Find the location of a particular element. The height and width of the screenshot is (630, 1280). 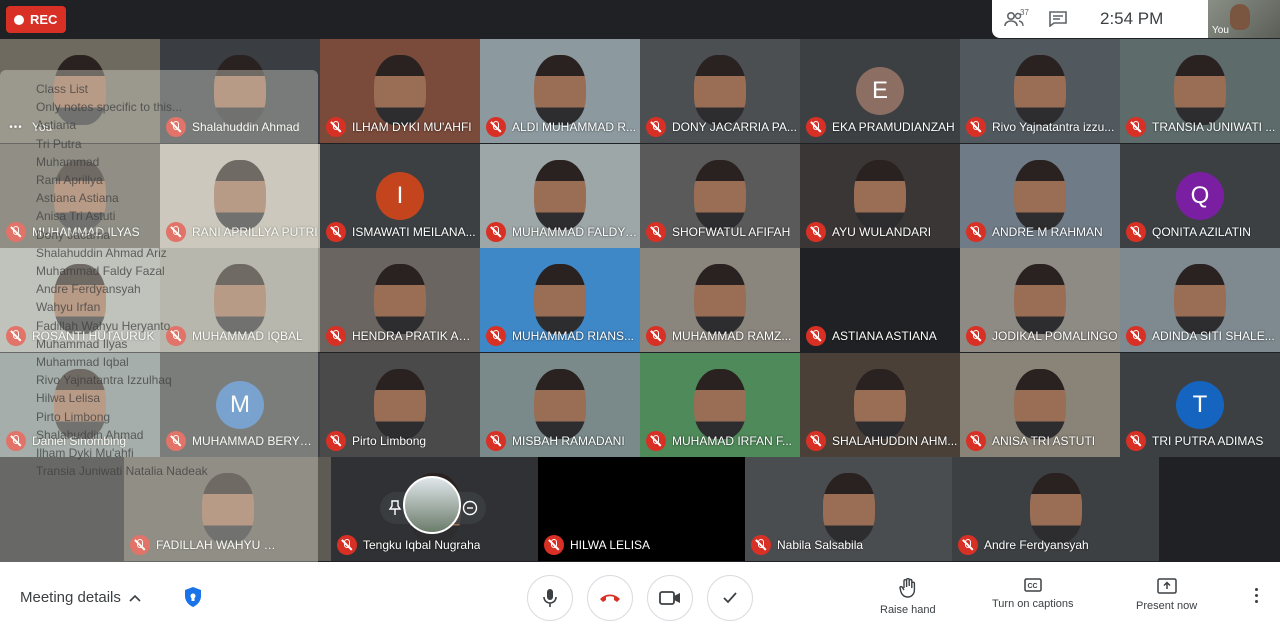

participant-avatar: Q is located at coordinates (1200, 195).